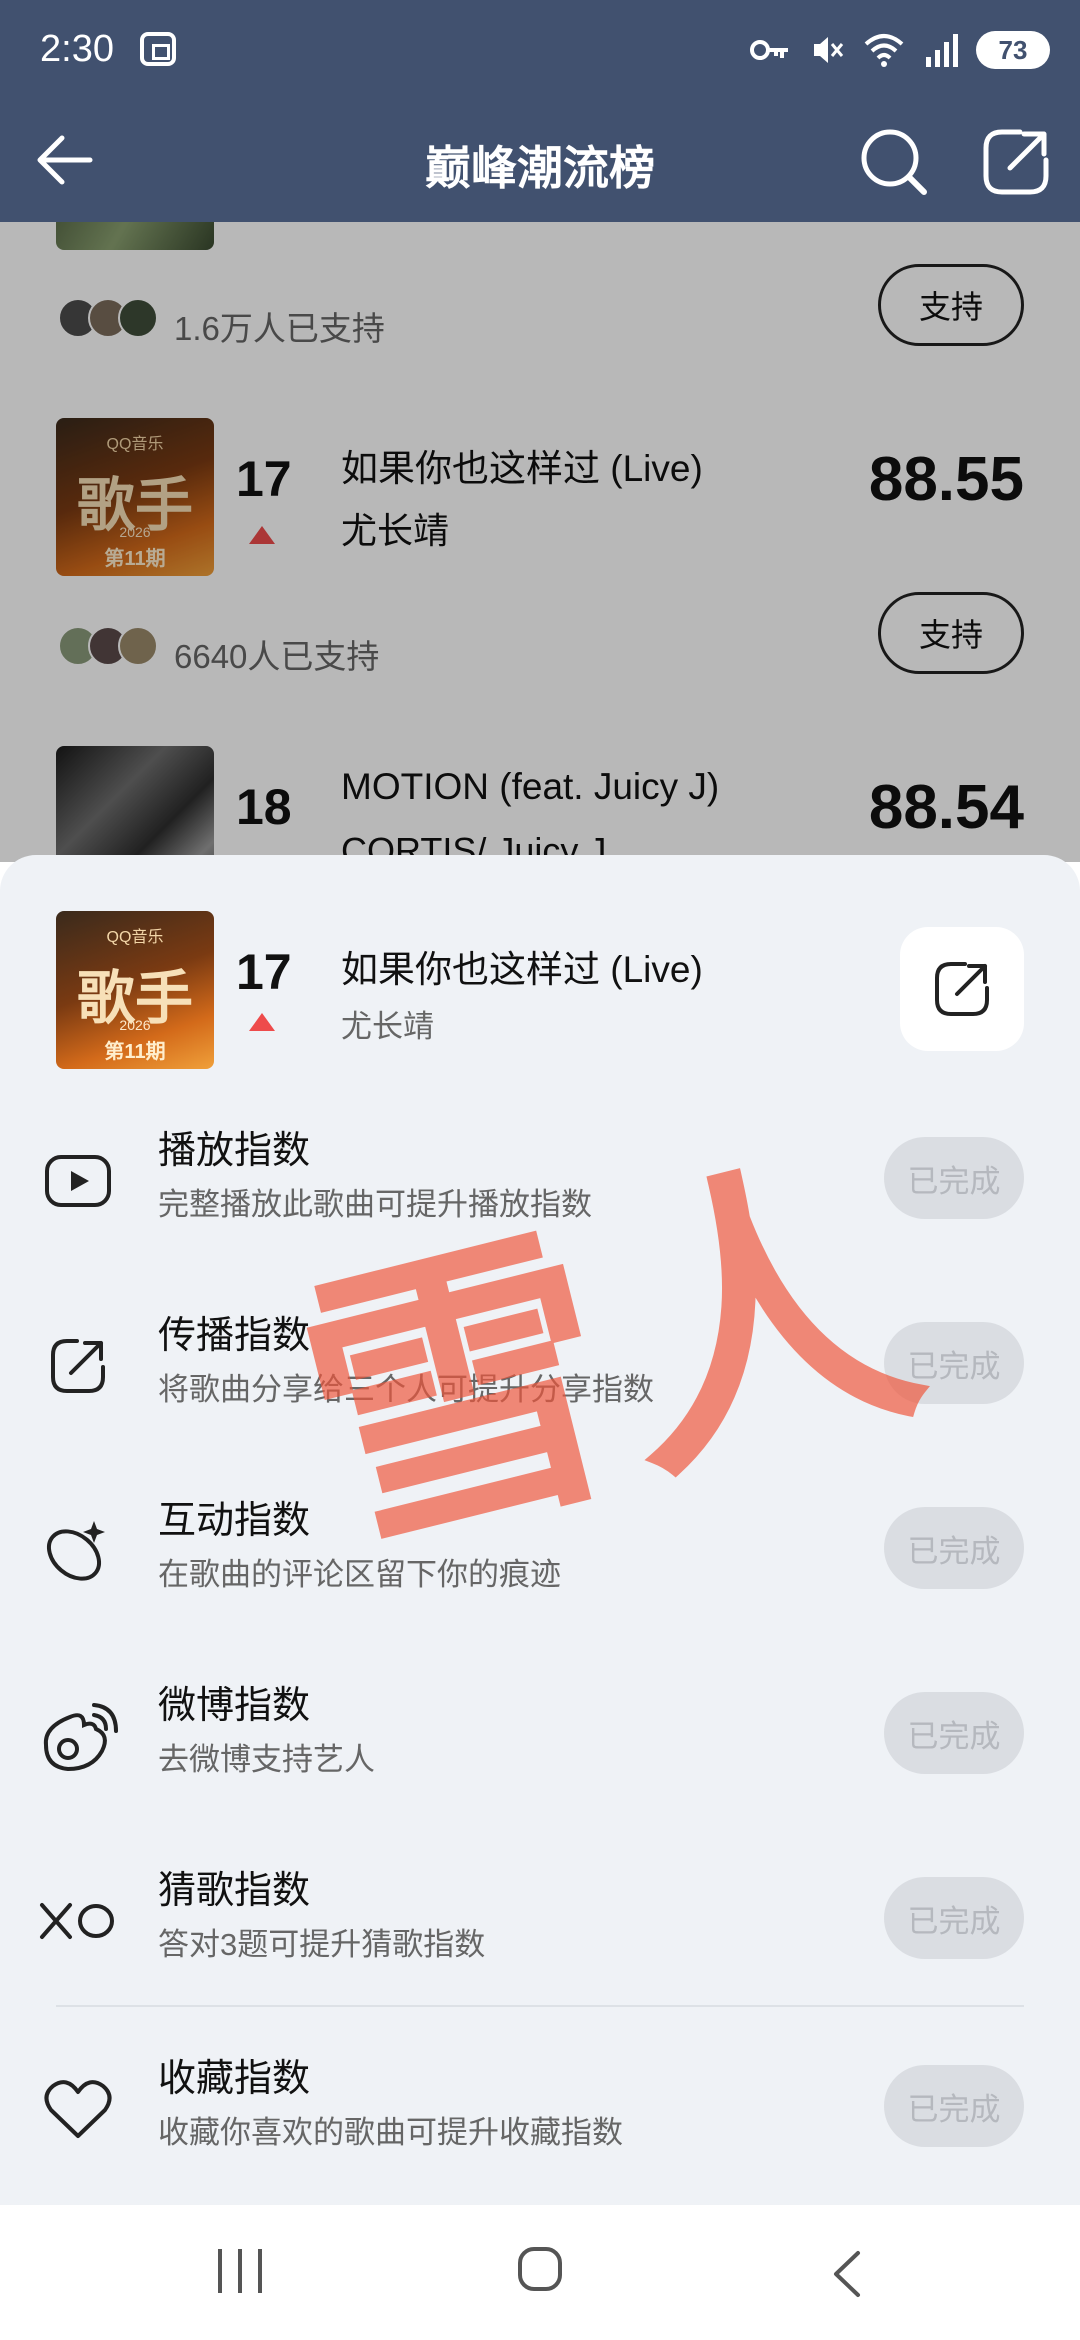 The width and height of the screenshot is (1080, 2340). What do you see at coordinates (406, 1389) in the screenshot?
I see `task-desc: 将歌曲分享给三个人可提升分享指数` at bounding box center [406, 1389].